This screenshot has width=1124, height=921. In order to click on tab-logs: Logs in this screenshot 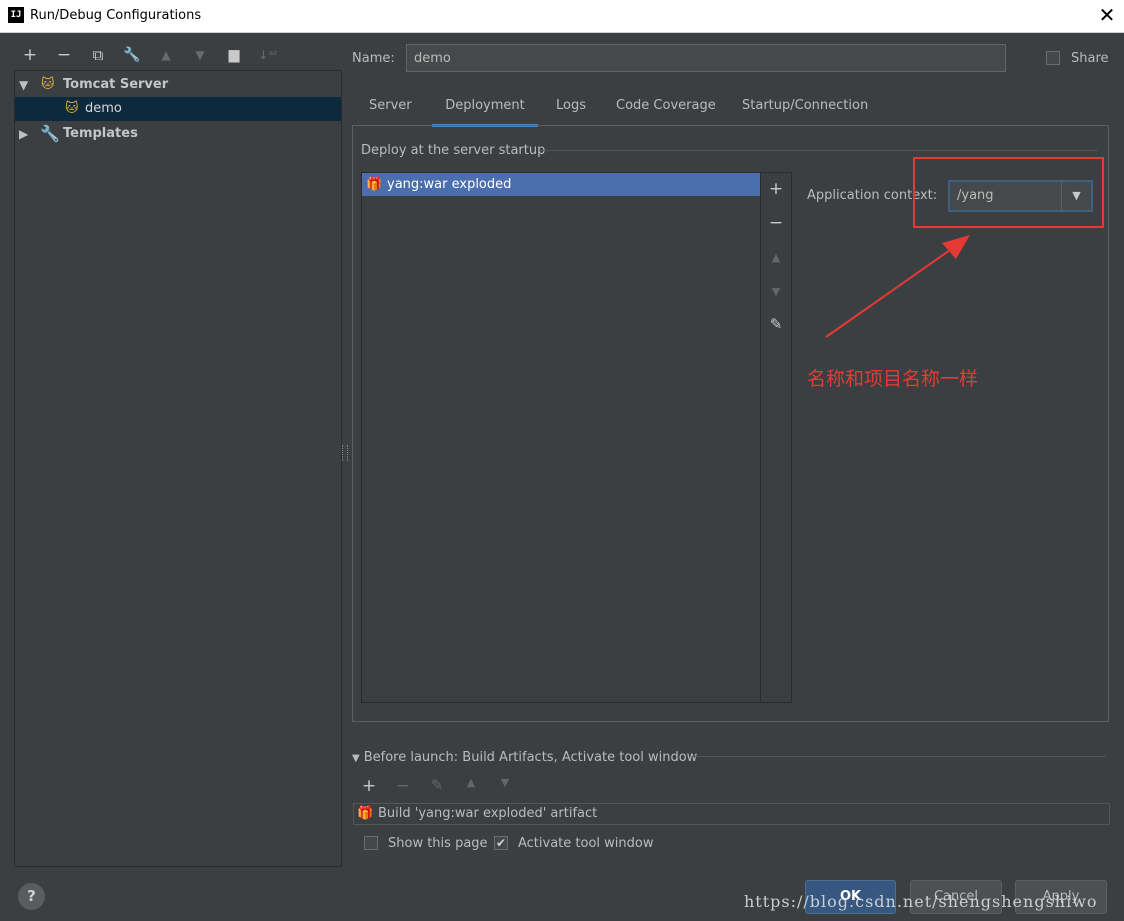, I will do `click(571, 109)`.